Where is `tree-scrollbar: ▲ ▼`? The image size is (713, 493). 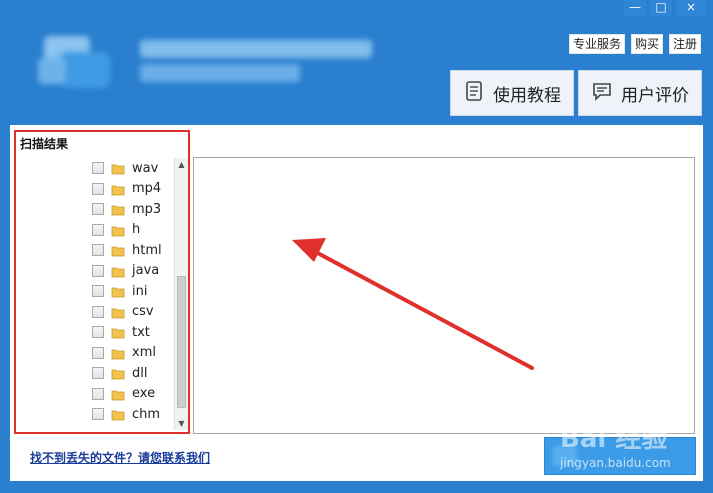 tree-scrollbar: ▲ ▼ is located at coordinates (181, 294).